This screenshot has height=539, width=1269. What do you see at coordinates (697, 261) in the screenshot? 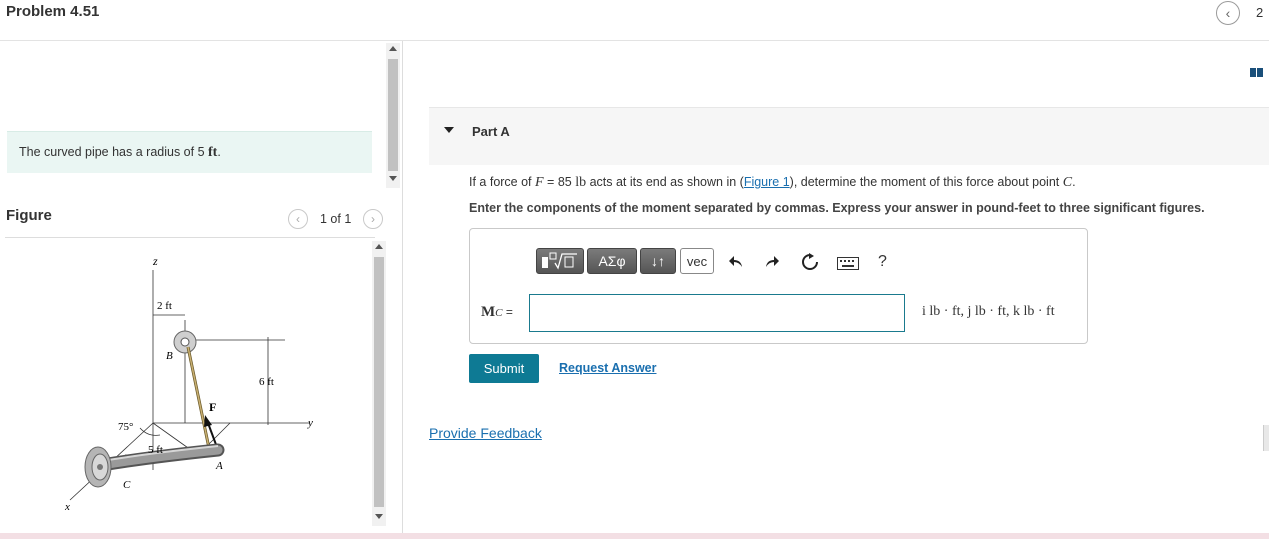
I see `vector-button: vec` at bounding box center [697, 261].